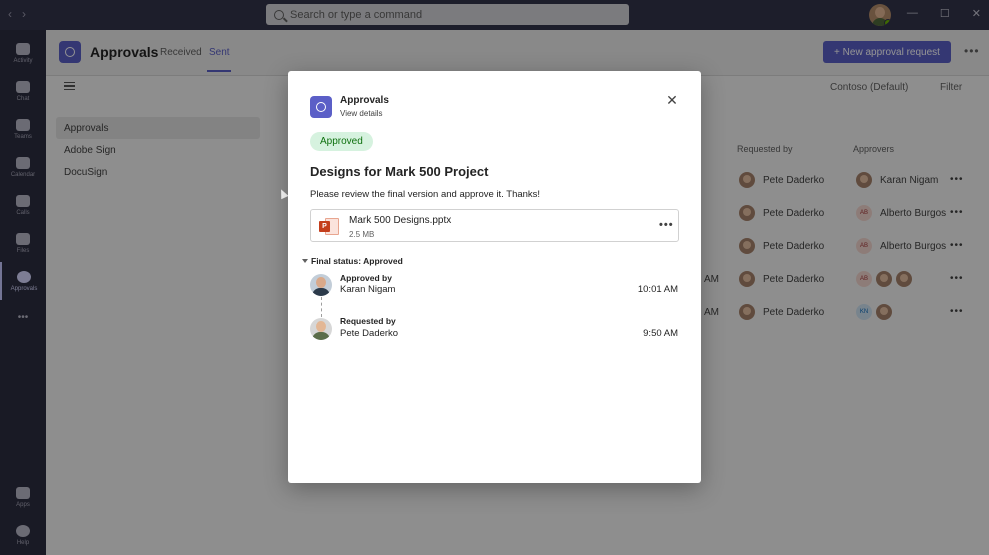 This screenshot has width=989, height=555. I want to click on dialog-app-name: Approvals, so click(364, 100).